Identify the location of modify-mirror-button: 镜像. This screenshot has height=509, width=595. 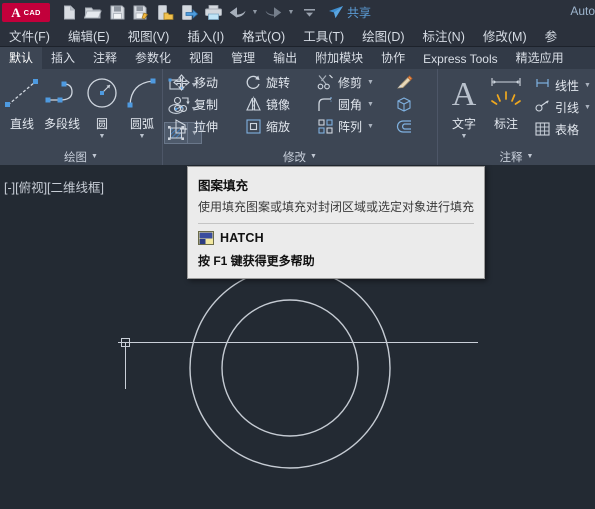
(277, 104).